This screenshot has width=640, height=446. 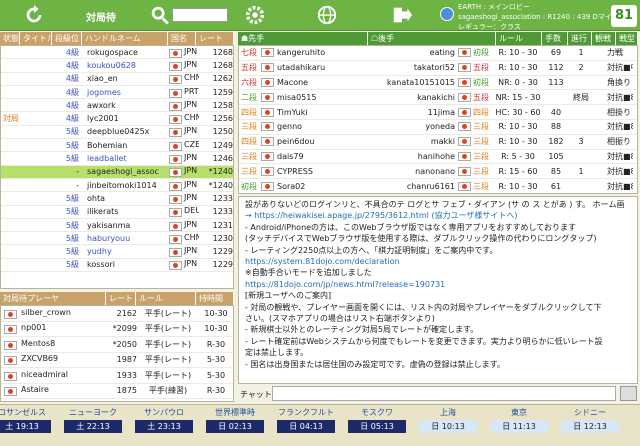 What do you see at coordinates (54, 391) in the screenshot?
I see `waiting-player: Astaire` at bounding box center [54, 391].